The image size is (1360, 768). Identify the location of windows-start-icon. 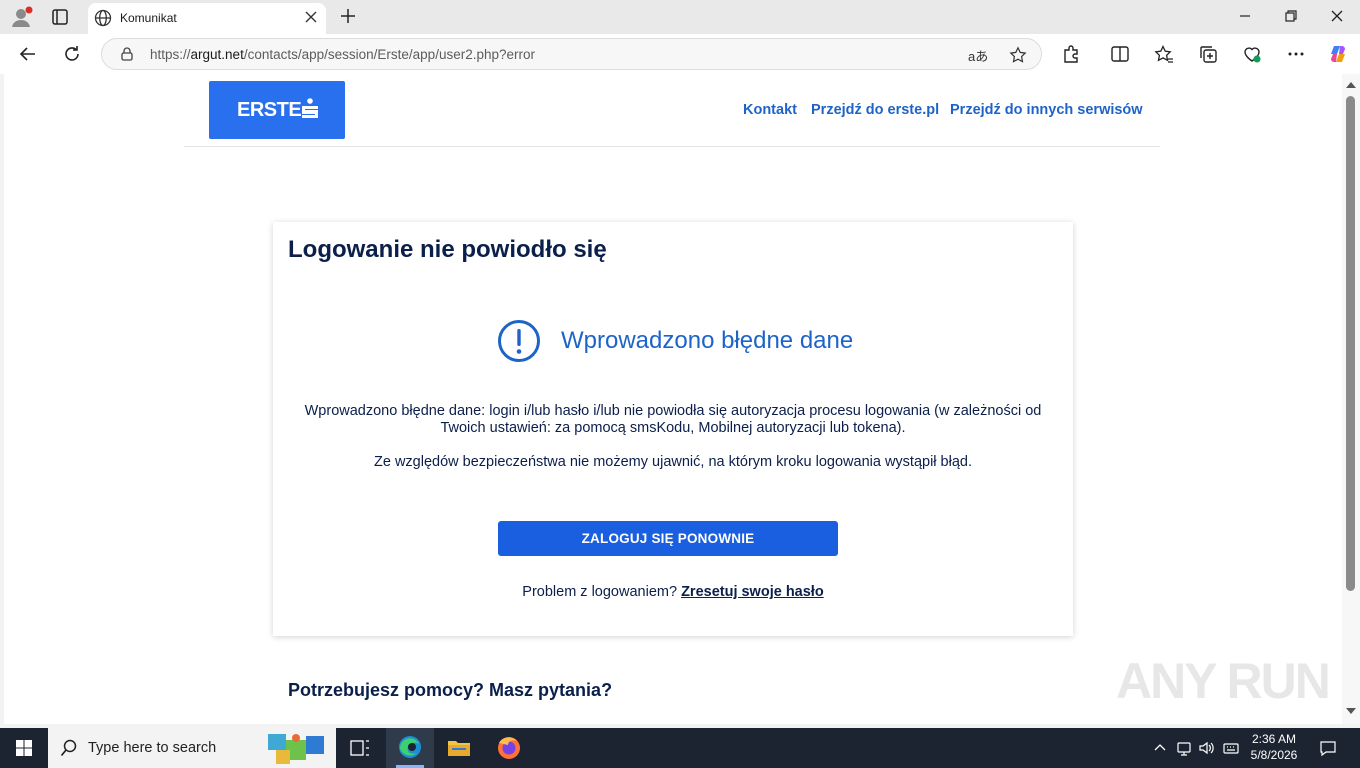
(24, 748).